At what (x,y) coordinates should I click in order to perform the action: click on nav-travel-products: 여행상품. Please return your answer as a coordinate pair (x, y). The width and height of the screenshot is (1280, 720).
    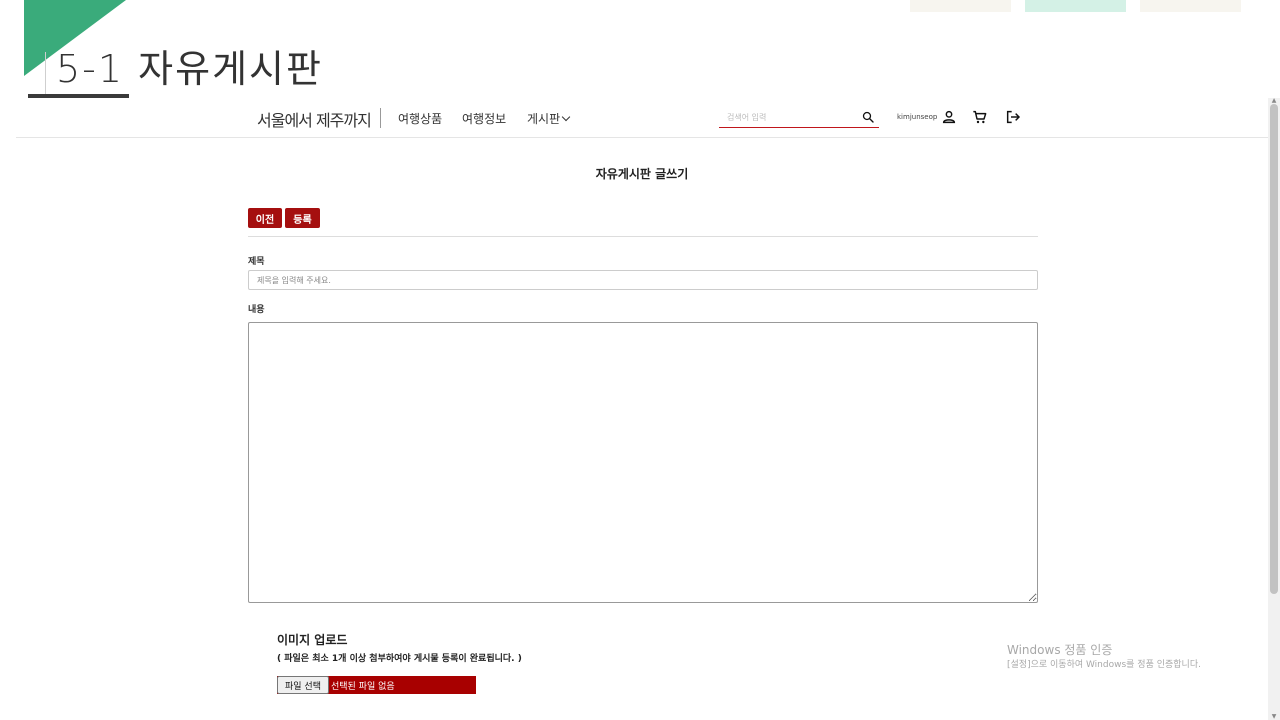
    Looking at the image, I should click on (420, 118).